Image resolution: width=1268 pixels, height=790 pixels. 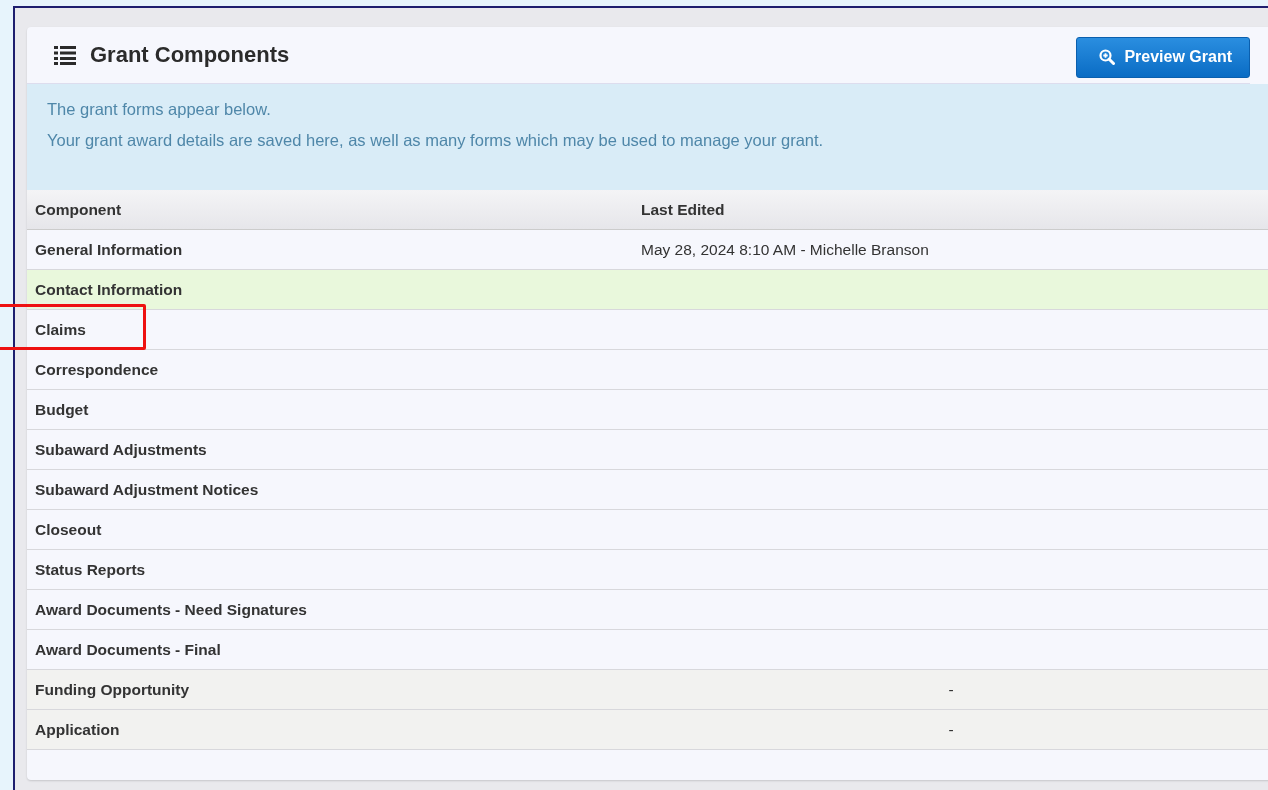 I want to click on component-link: Status Reports, so click(x=90, y=569).